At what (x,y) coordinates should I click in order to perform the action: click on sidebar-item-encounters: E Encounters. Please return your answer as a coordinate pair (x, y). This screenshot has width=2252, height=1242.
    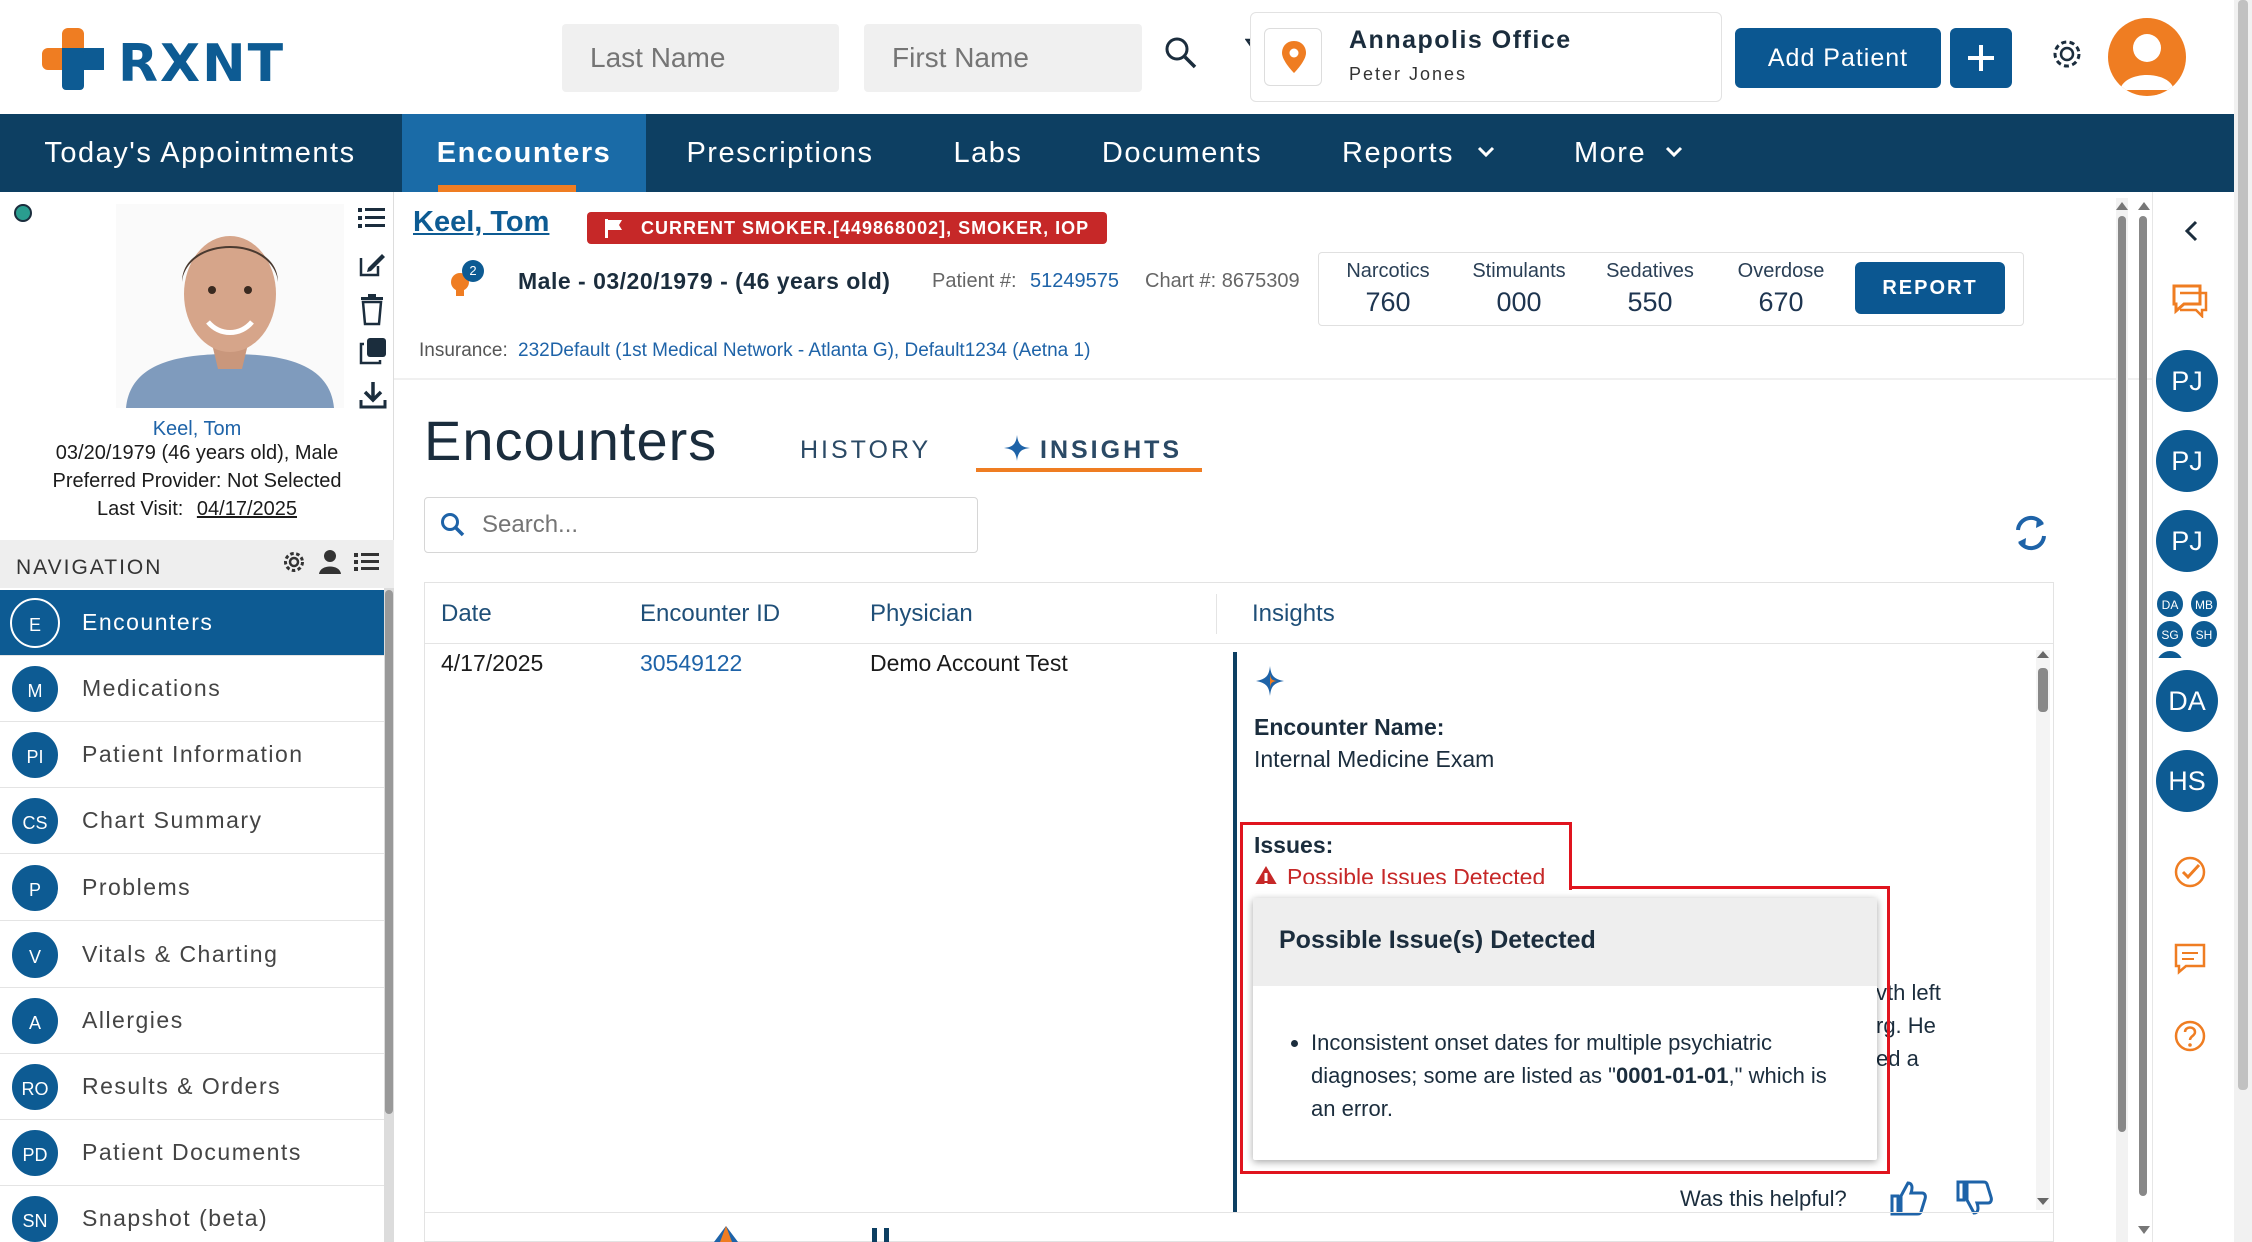
    Looking at the image, I should click on (192, 623).